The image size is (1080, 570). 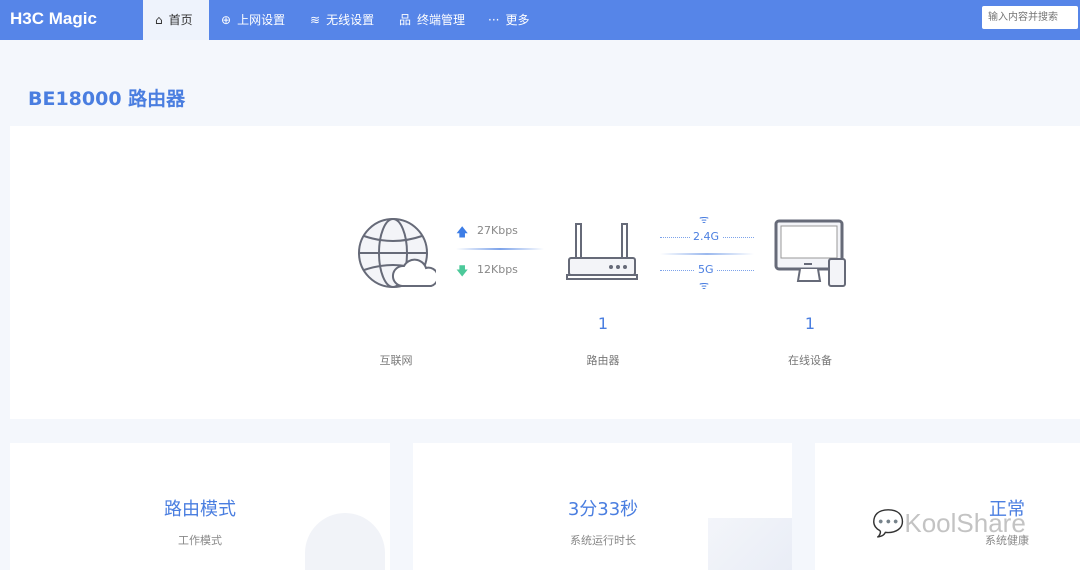 I want to click on nav-label: 更多, so click(x=517, y=20).